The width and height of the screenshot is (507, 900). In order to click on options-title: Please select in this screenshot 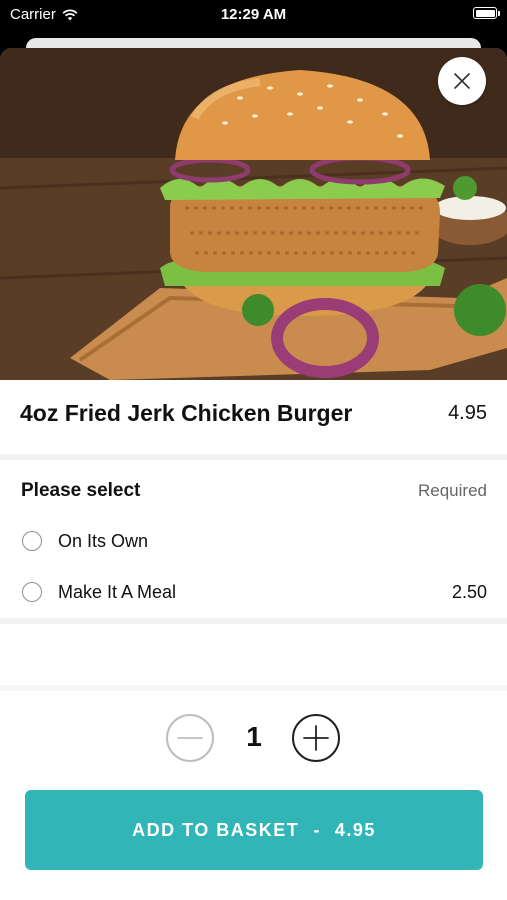, I will do `click(81, 490)`.